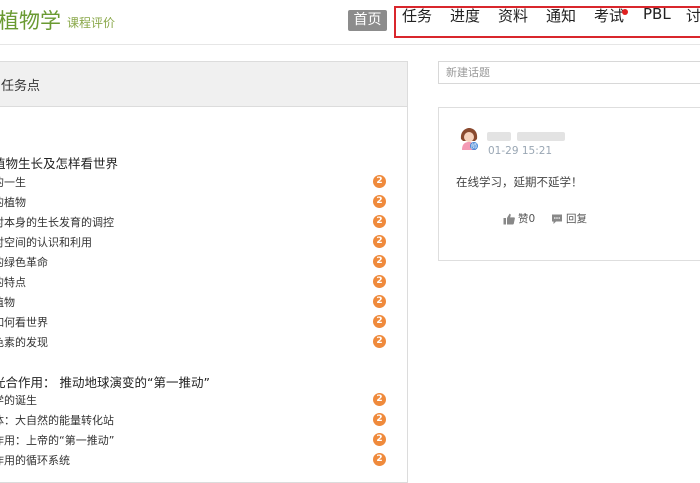  I want to click on course-evaluation-link: 课程评价, so click(91, 22).